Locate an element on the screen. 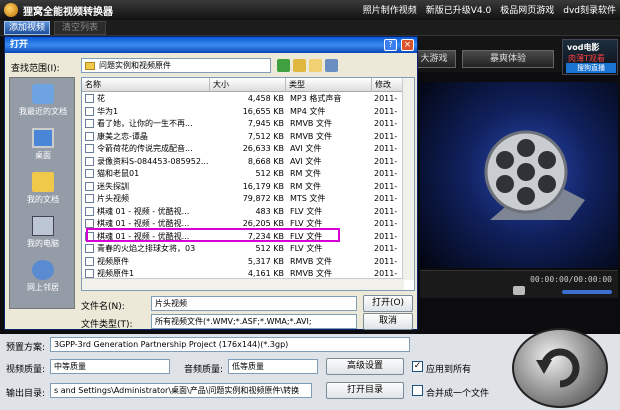  cancel-button: 取消 is located at coordinates (388, 321).